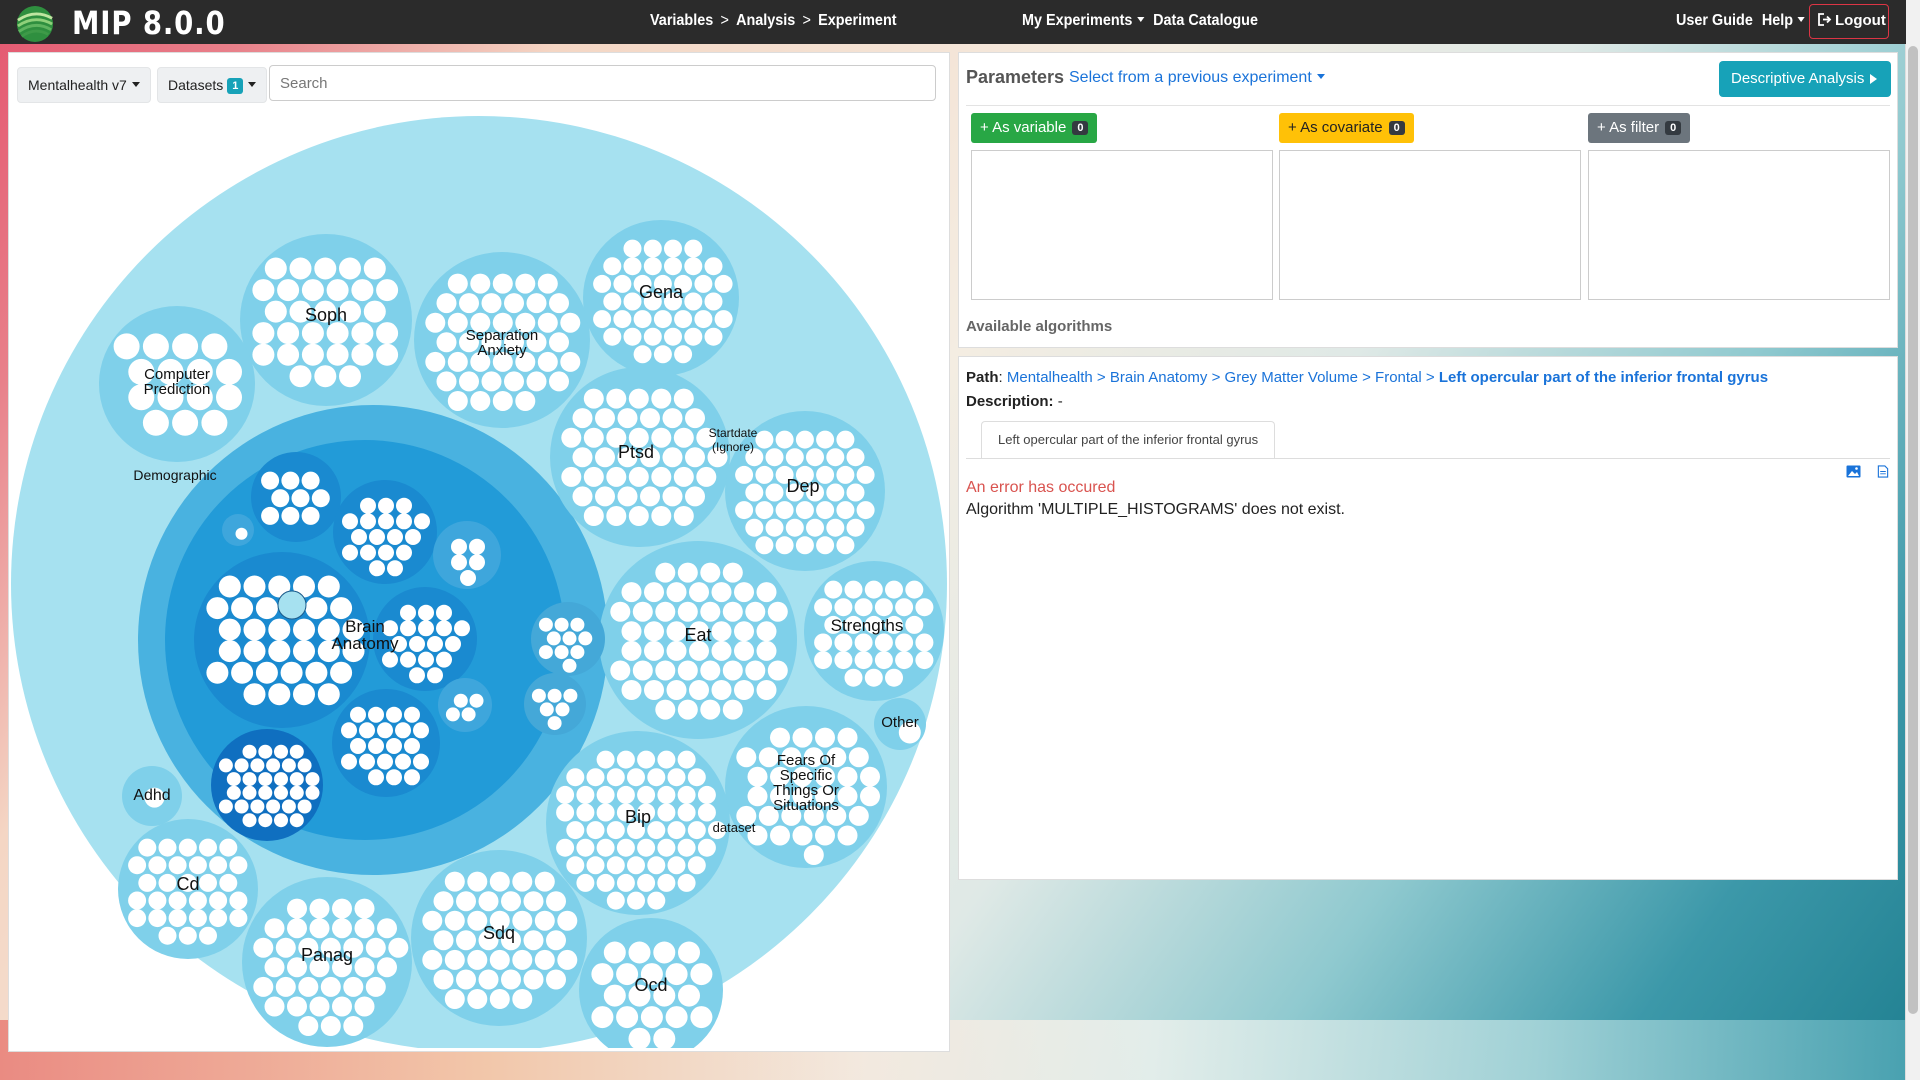  Describe the element at coordinates (212, 85) in the screenshot. I see `datasets-dropdown: Datasets 1` at that location.